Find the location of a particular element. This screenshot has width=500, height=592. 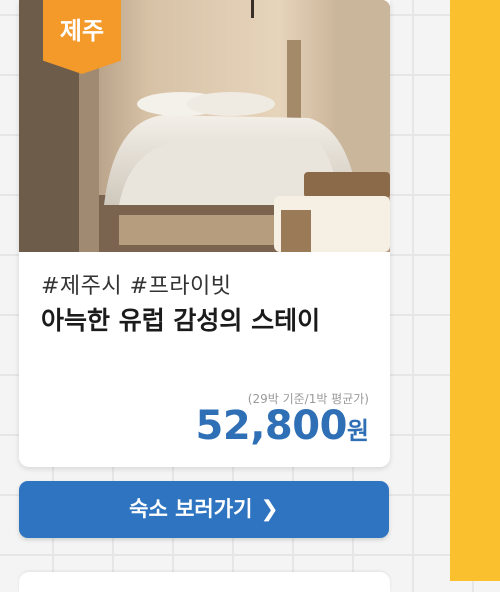

view-stay-button: 숙소 보러가기 ❯ is located at coordinates (204, 509).